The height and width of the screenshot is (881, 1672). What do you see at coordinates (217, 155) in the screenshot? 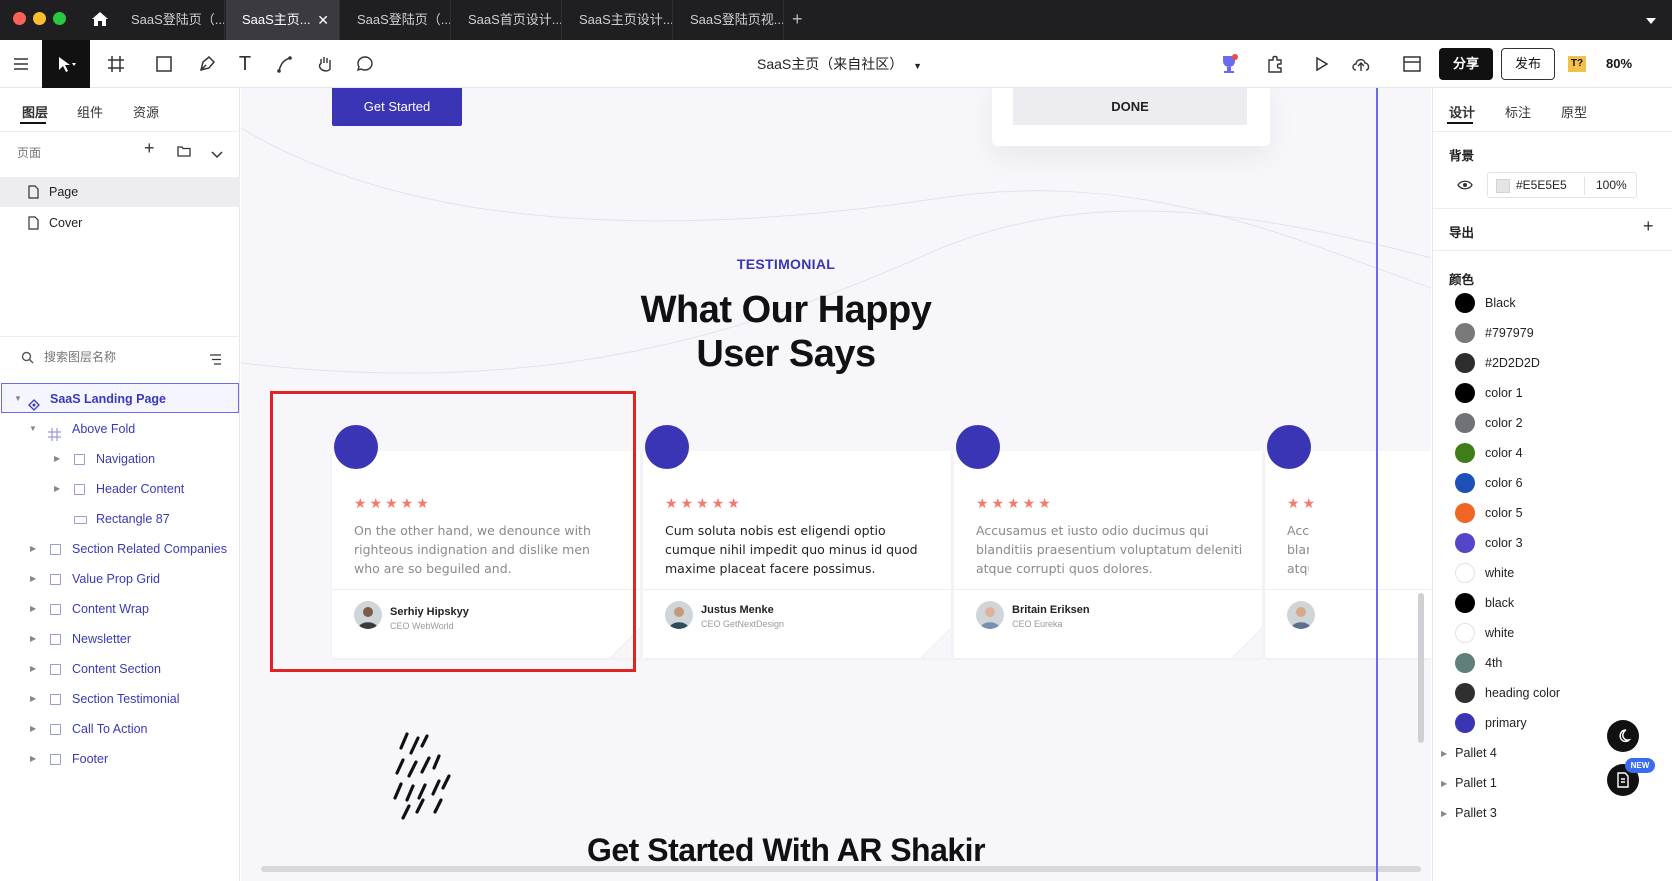
I see `collapse-pages-icon` at bounding box center [217, 155].